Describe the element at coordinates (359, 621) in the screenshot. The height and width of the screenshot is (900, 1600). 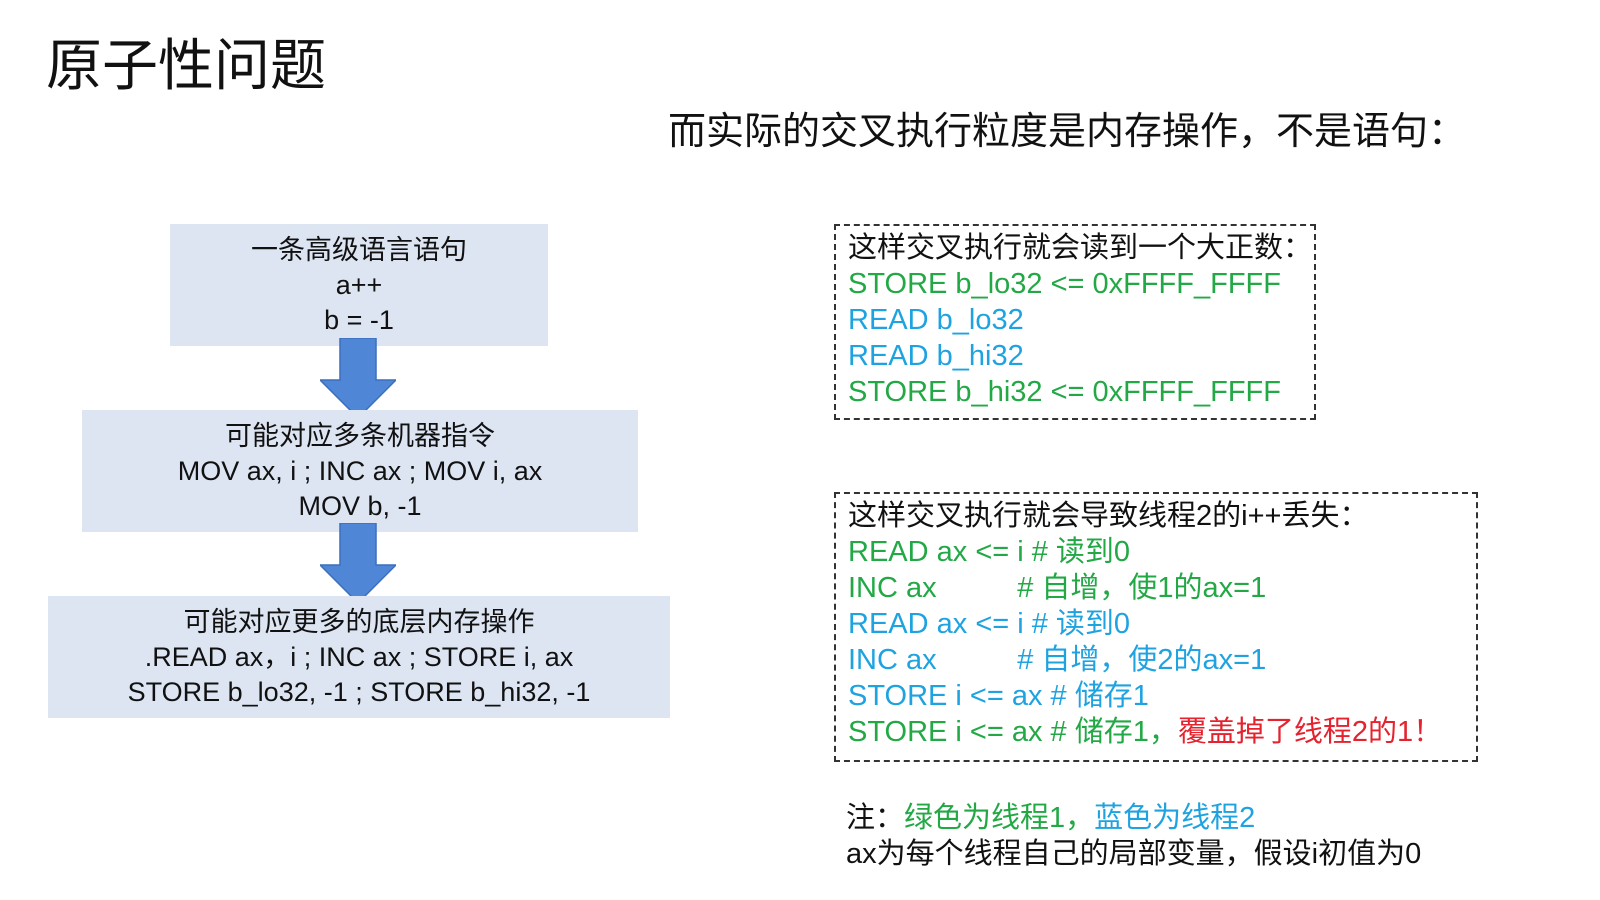
I see `flow-box-memory-heading: 可能对应更多的底层内存操作` at that location.